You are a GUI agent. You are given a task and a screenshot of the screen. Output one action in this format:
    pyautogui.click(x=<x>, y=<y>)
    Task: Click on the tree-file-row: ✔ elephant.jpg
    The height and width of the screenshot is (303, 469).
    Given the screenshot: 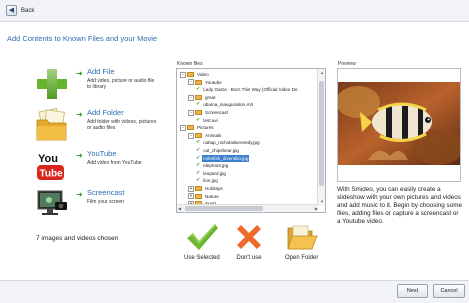 What is the action you would take?
    pyautogui.click(x=248, y=166)
    